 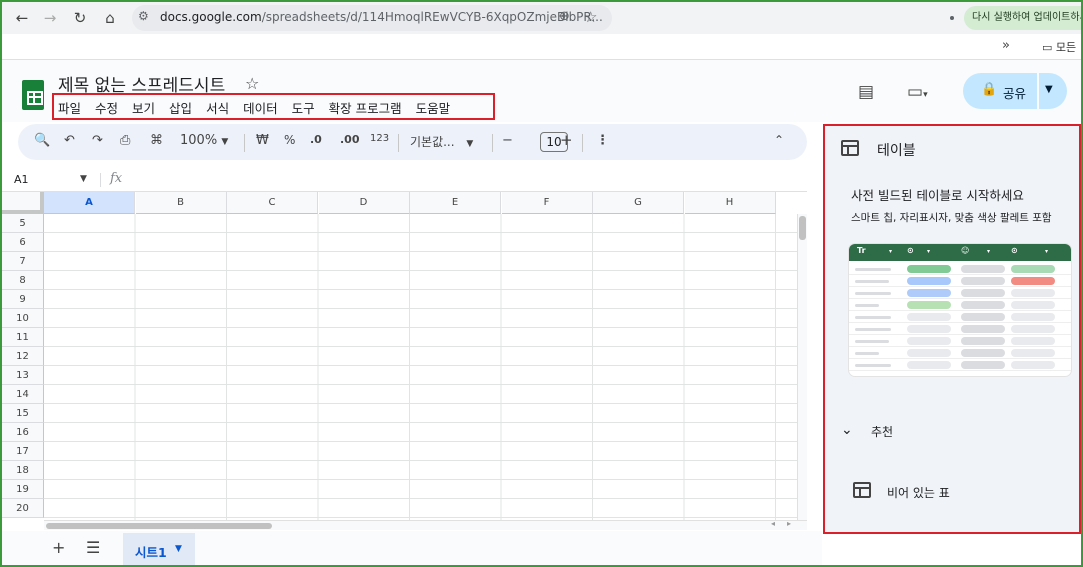 What do you see at coordinates (143, 16) in the screenshot?
I see `site-settings-icon: ⚙` at bounding box center [143, 16].